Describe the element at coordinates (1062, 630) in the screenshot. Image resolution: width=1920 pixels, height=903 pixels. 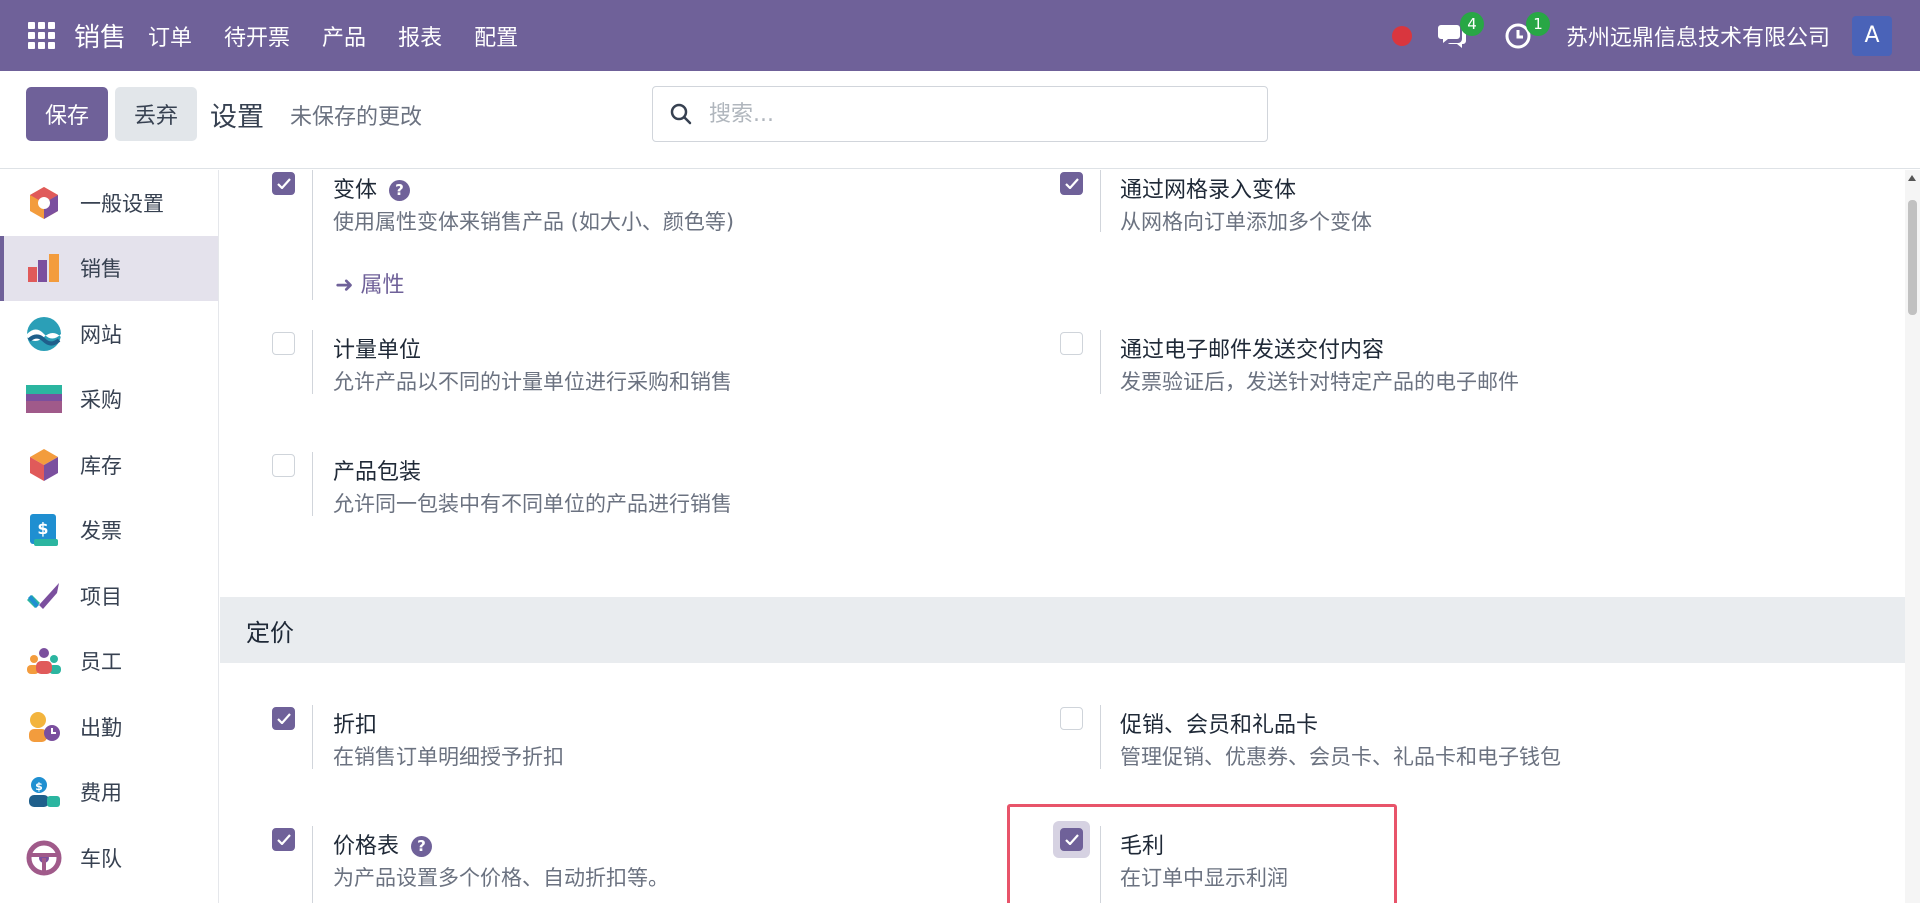
I see `pricing-section-header: 定价` at that location.